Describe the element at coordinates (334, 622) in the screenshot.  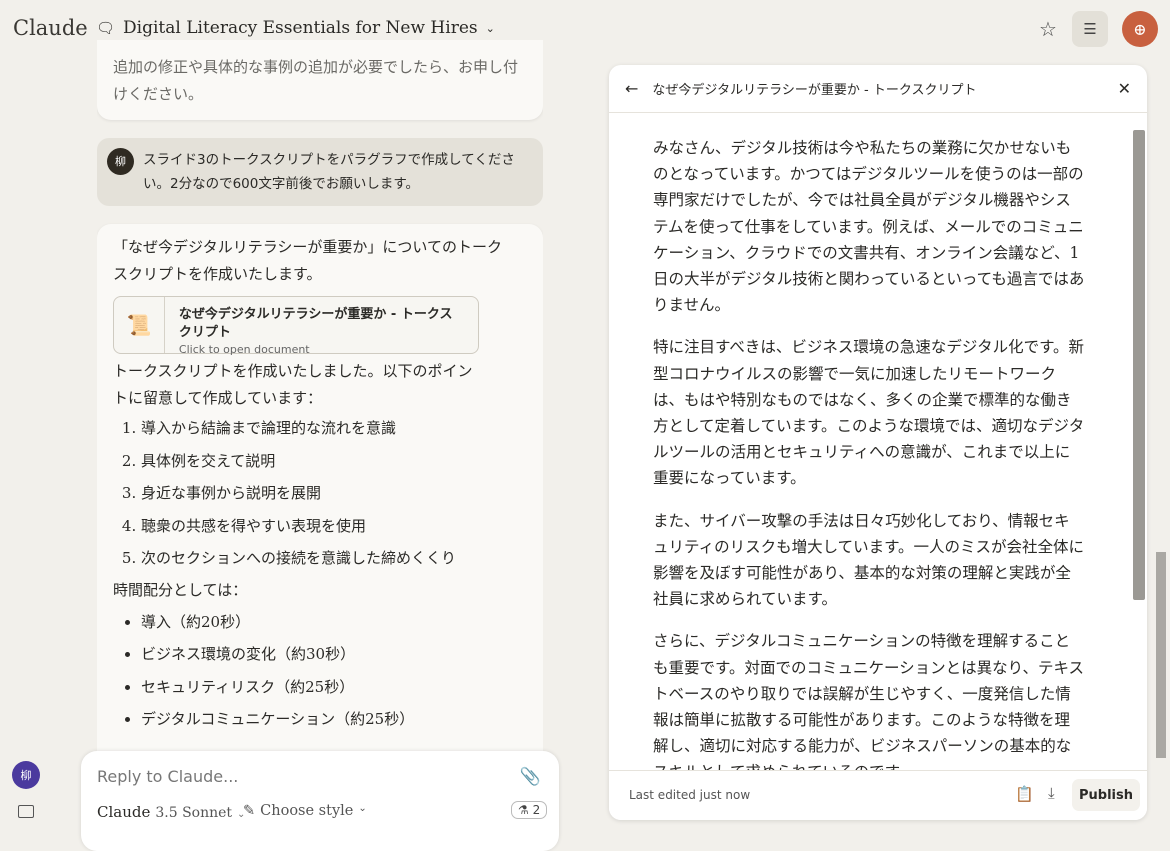
I see `list-item: 導入（約20秒）` at that location.